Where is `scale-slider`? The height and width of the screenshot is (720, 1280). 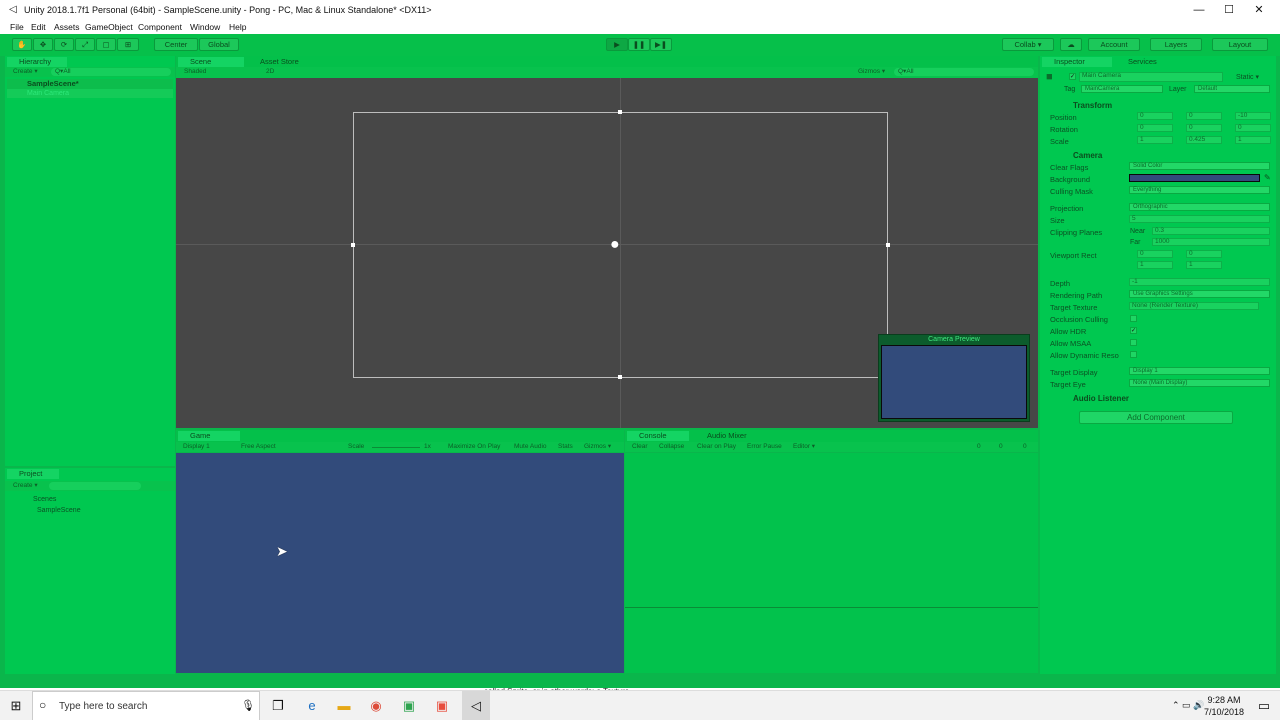 scale-slider is located at coordinates (396, 447).